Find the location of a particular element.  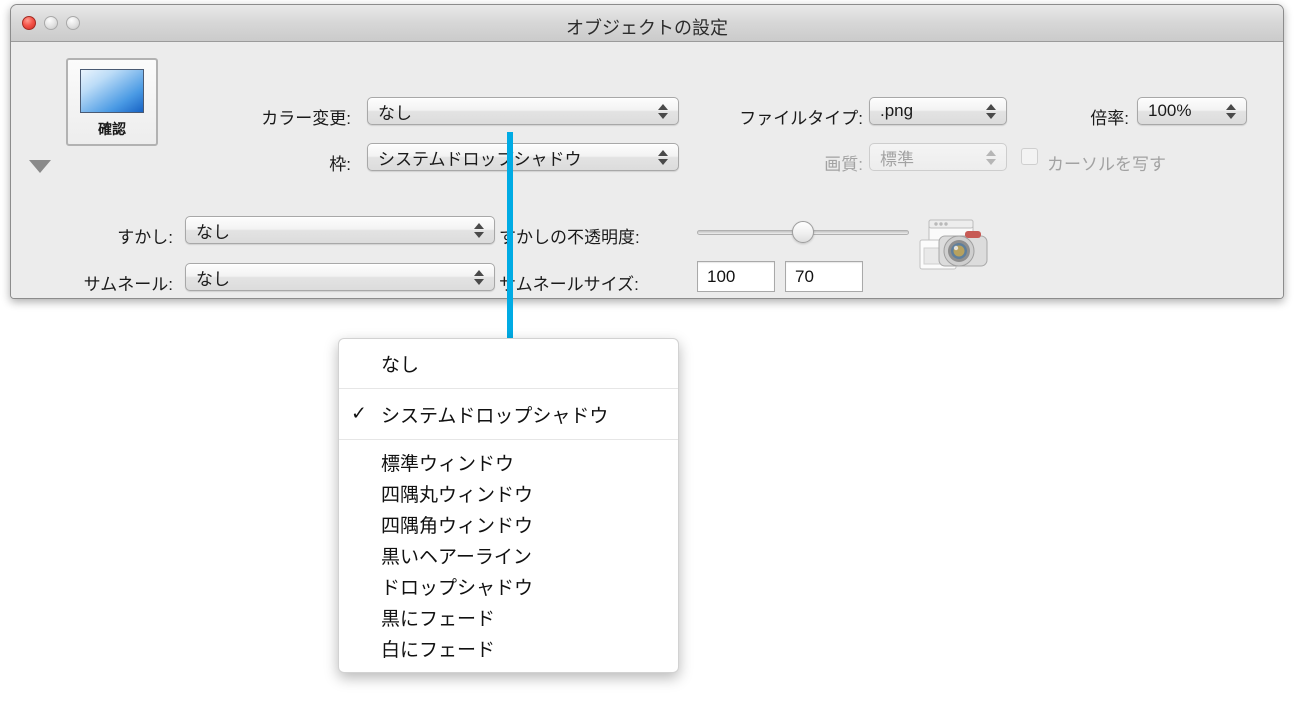

color-change-label: カラー変更: is located at coordinates (306, 118).